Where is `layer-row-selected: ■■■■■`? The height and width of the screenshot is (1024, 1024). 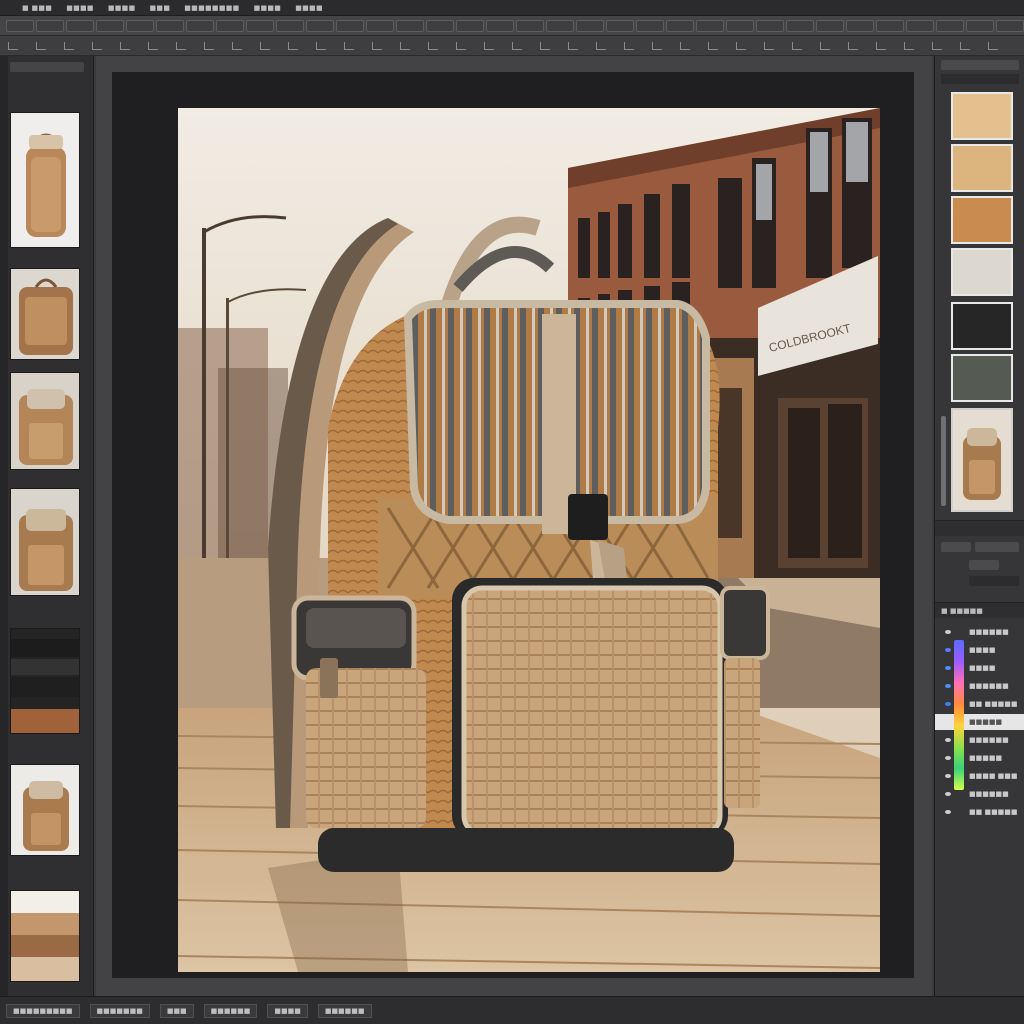
layer-row-selected: ■■■■■ is located at coordinates (979, 722).